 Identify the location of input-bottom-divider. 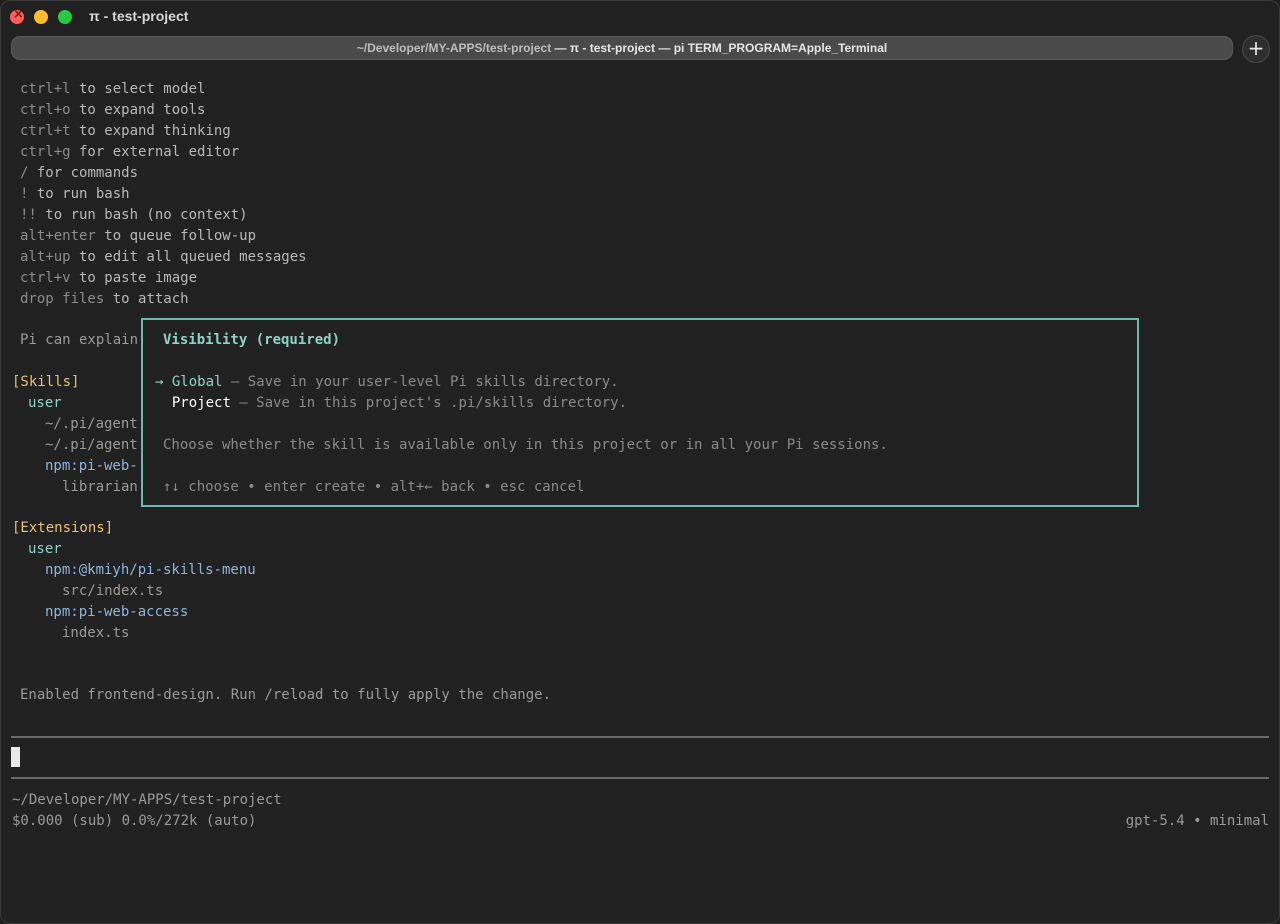
(640, 778).